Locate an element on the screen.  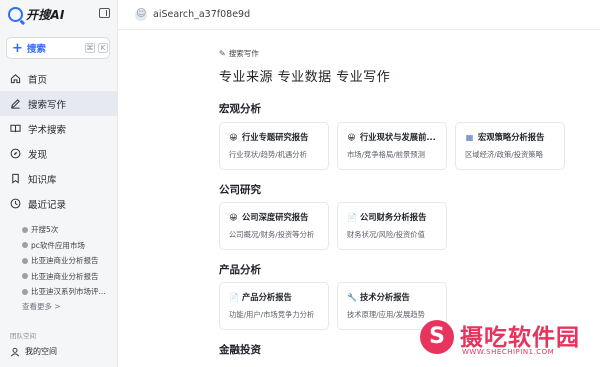
pen-icon is located at coordinates (15, 104).